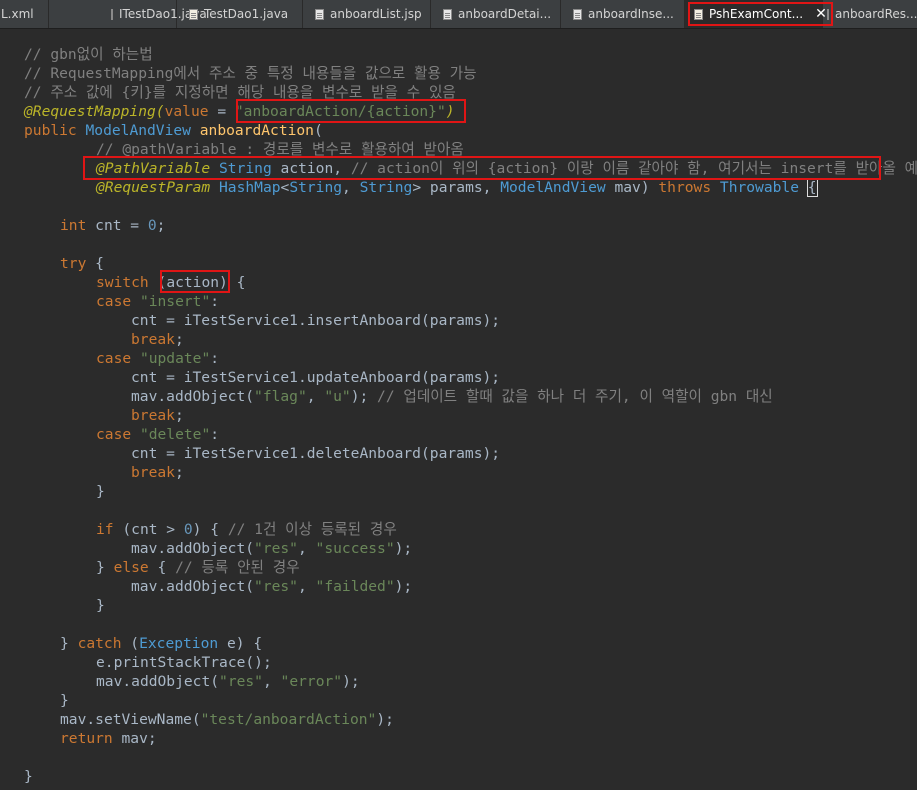 Image resolution: width=917 pixels, height=790 pixels. What do you see at coordinates (447, 14) in the screenshot?
I see `jsp-file-icon` at bounding box center [447, 14].